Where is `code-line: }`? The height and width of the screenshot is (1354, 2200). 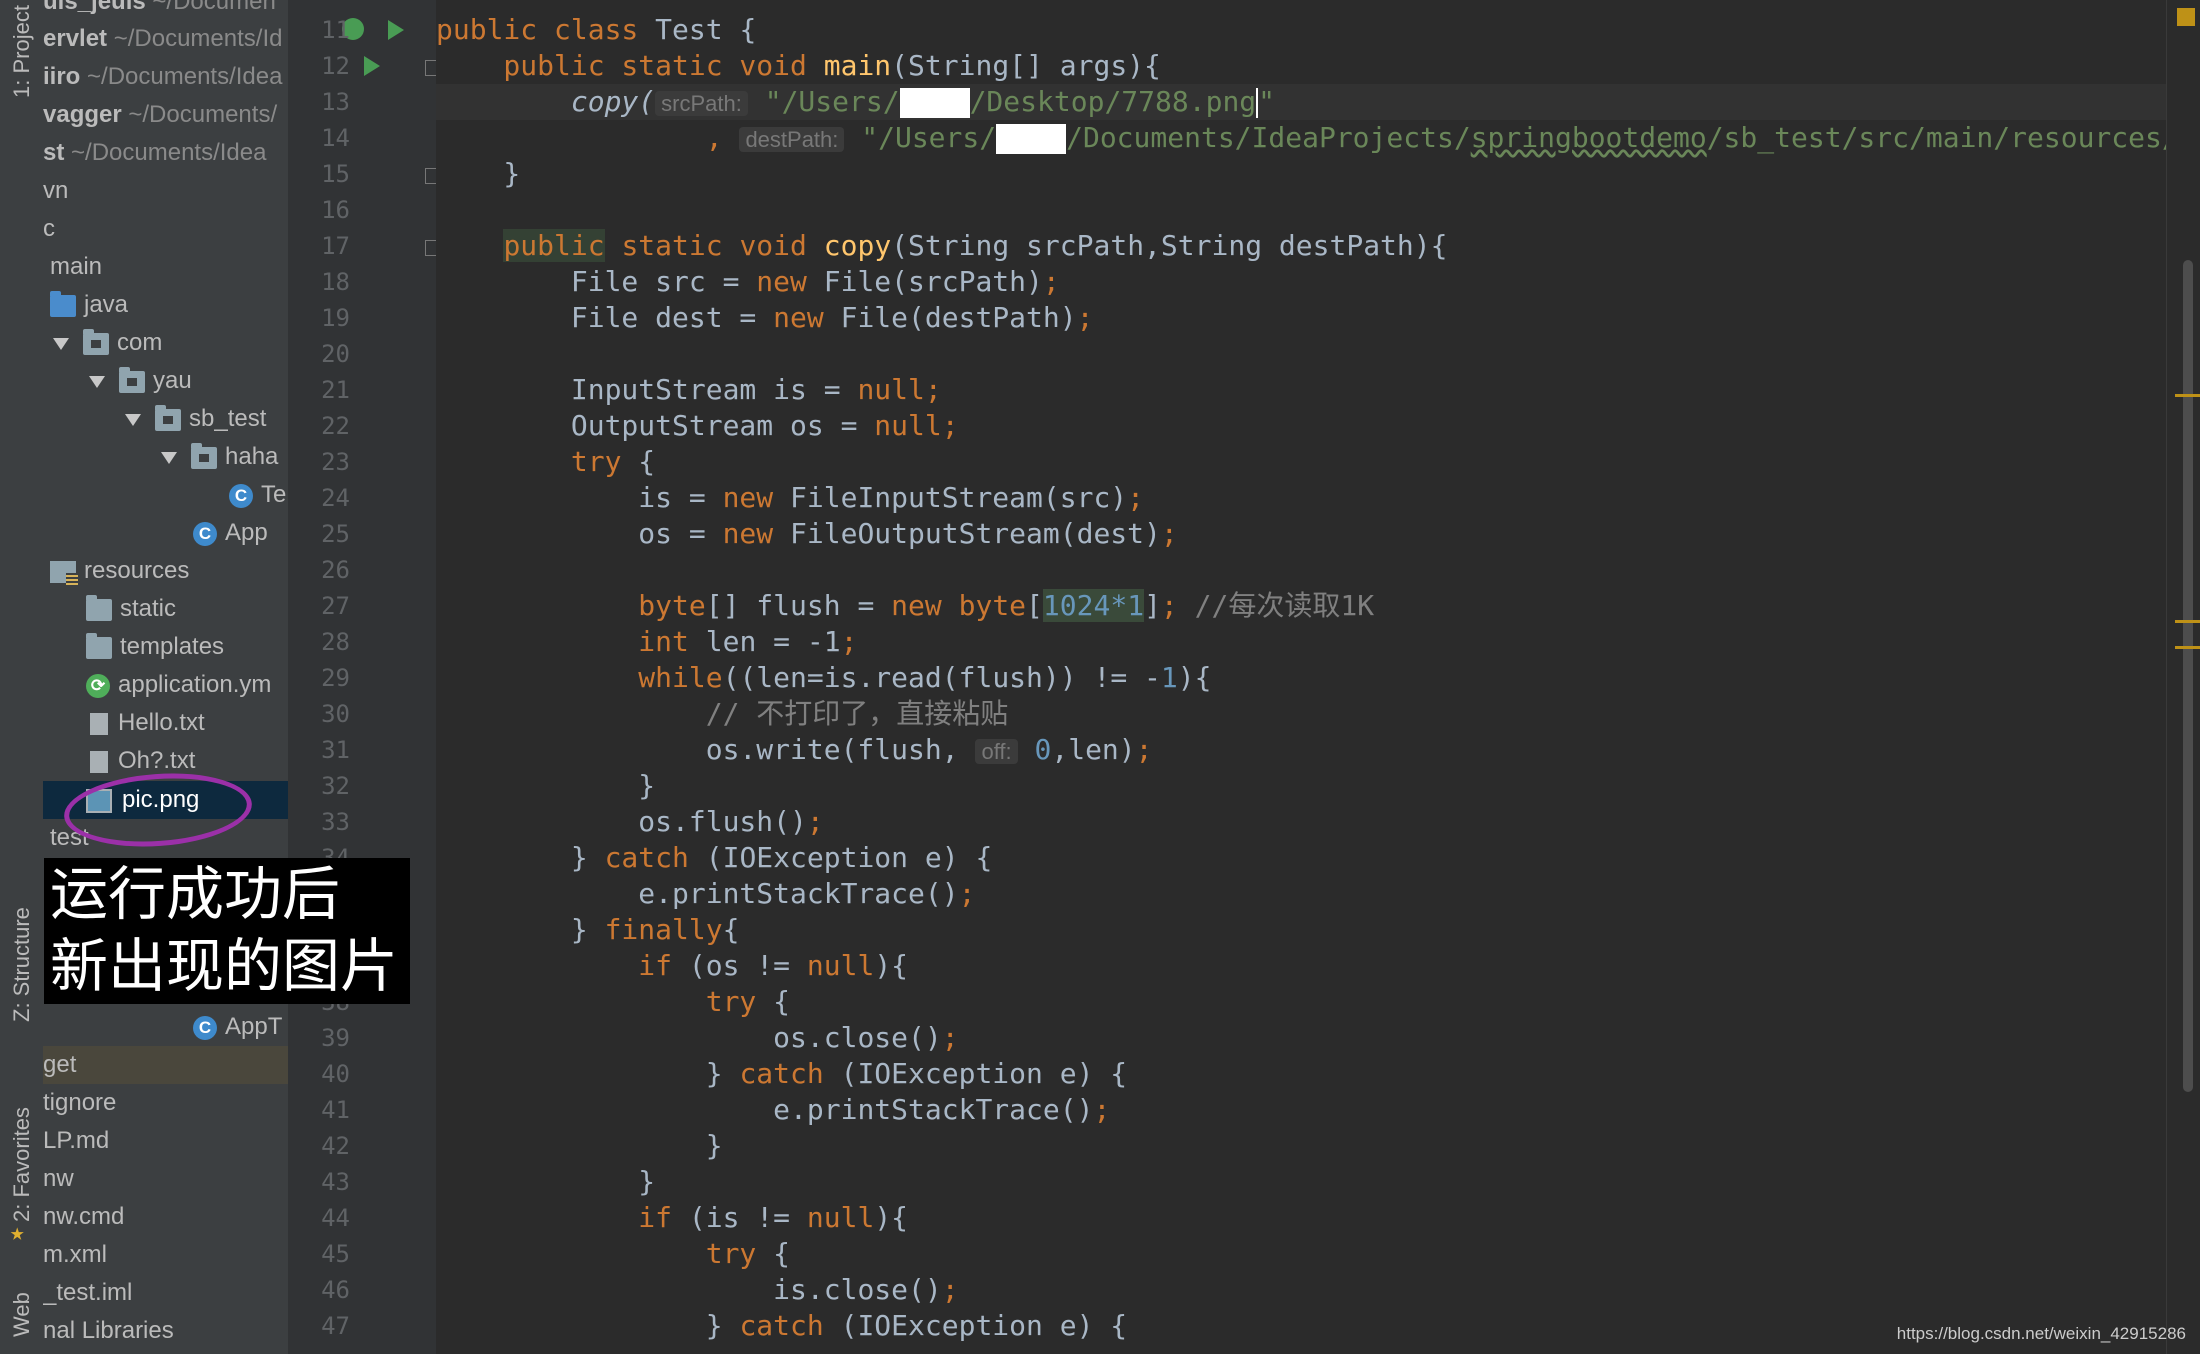 code-line: } is located at coordinates (546, 785).